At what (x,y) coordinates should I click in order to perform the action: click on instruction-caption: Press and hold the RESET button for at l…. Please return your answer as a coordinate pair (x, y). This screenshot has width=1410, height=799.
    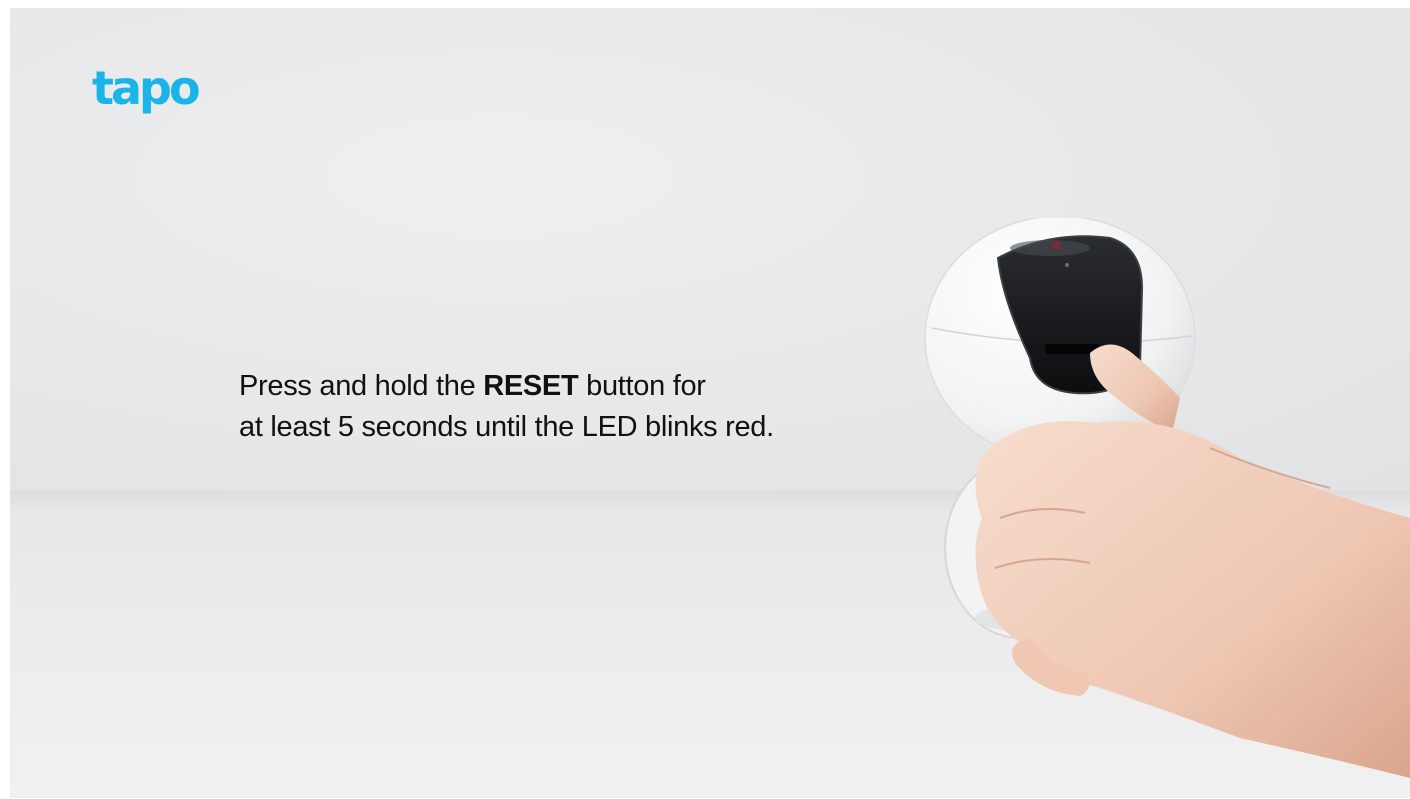
    Looking at the image, I should click on (506, 407).